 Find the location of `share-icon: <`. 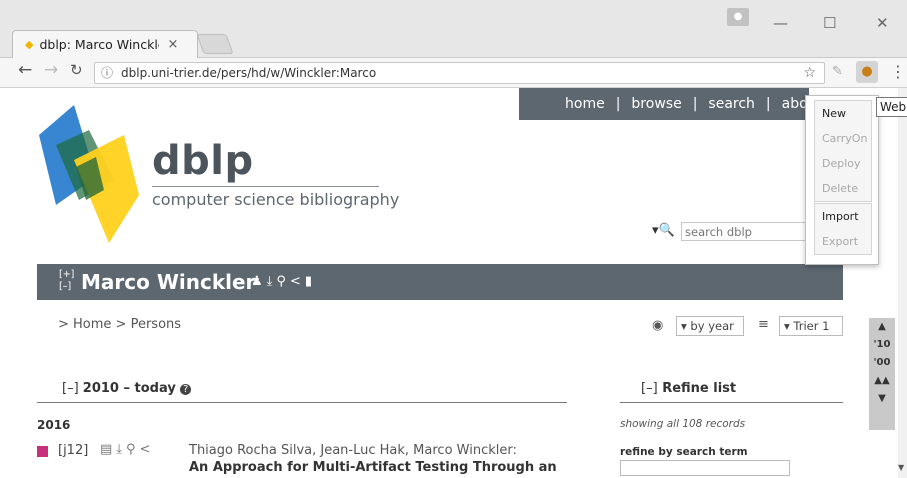

share-icon: < is located at coordinates (297, 281).